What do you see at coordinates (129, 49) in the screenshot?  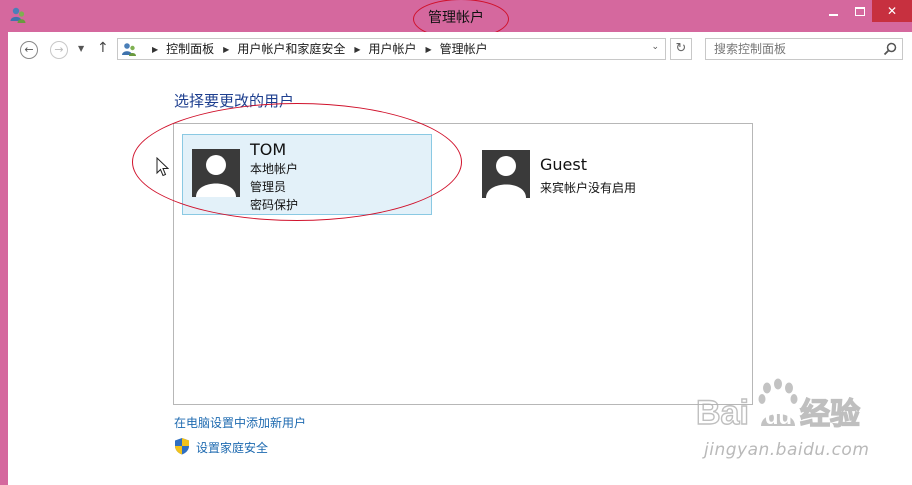 I see `user-accounts-location-icon` at bounding box center [129, 49].